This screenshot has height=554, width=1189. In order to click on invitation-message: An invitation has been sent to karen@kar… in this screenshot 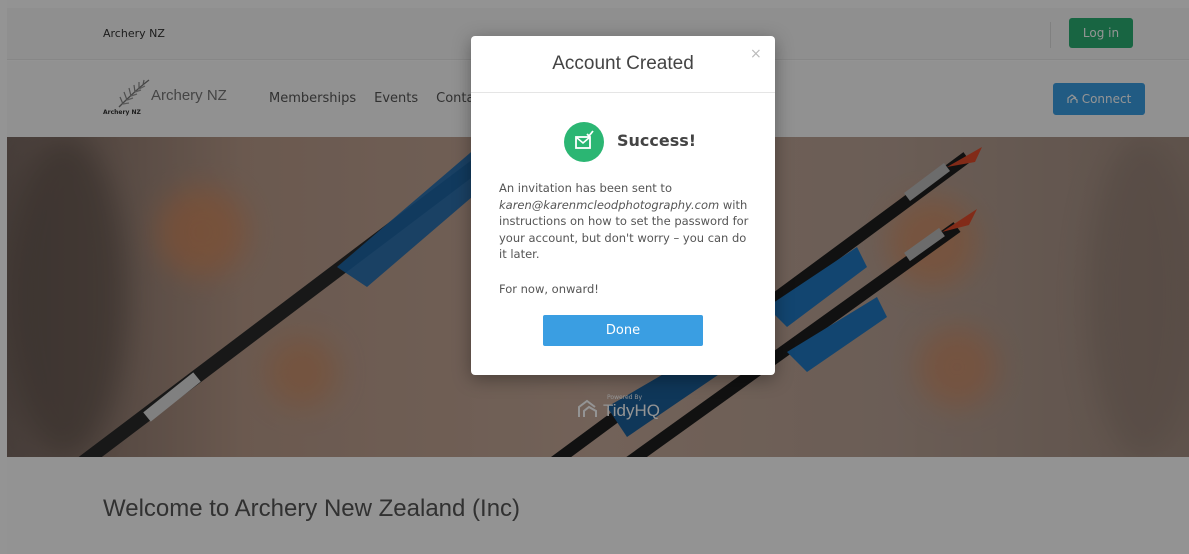, I will do `click(627, 221)`.